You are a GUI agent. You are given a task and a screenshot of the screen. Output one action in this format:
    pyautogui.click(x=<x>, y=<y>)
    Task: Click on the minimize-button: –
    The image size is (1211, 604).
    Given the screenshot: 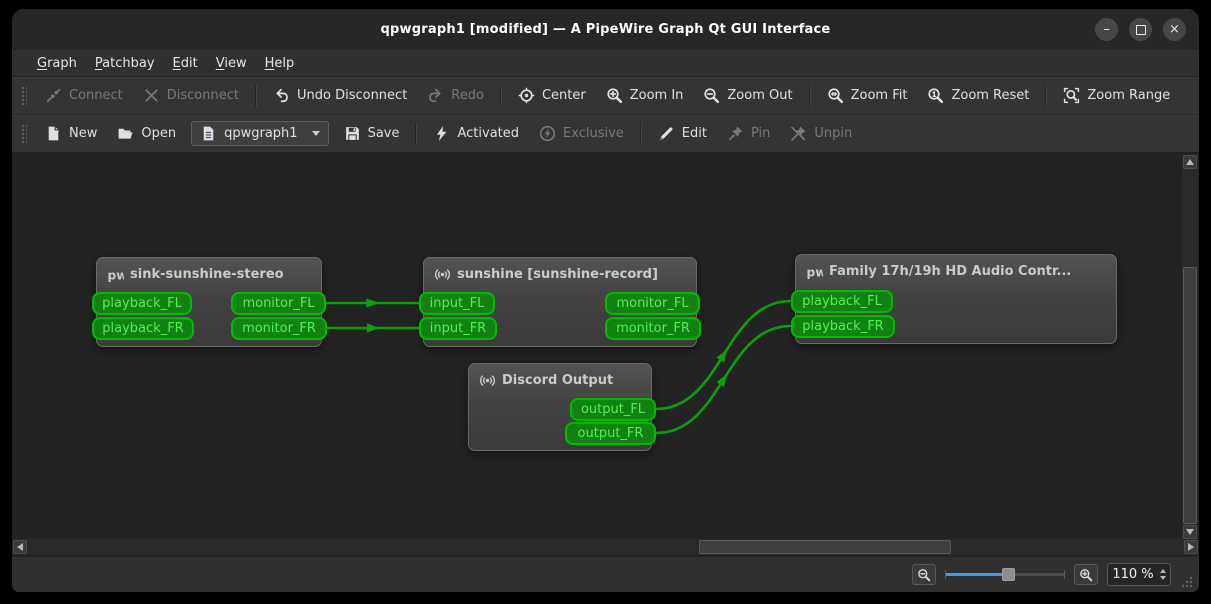 What is the action you would take?
    pyautogui.click(x=1106, y=29)
    